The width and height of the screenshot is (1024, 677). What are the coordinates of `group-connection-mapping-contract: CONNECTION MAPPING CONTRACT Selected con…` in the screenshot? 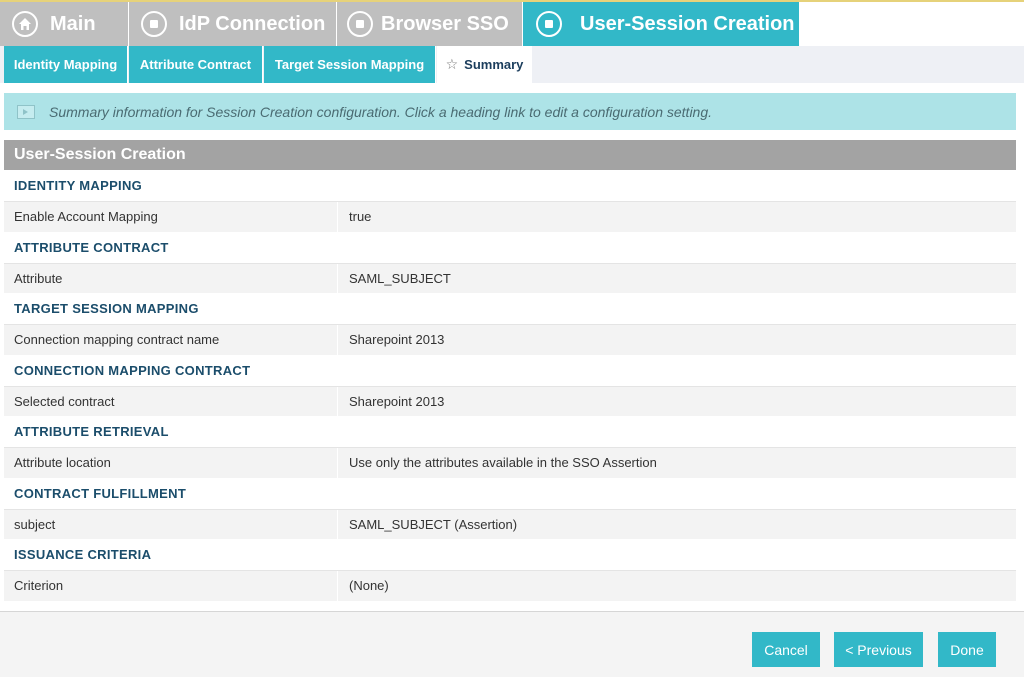 It's located at (510, 385).